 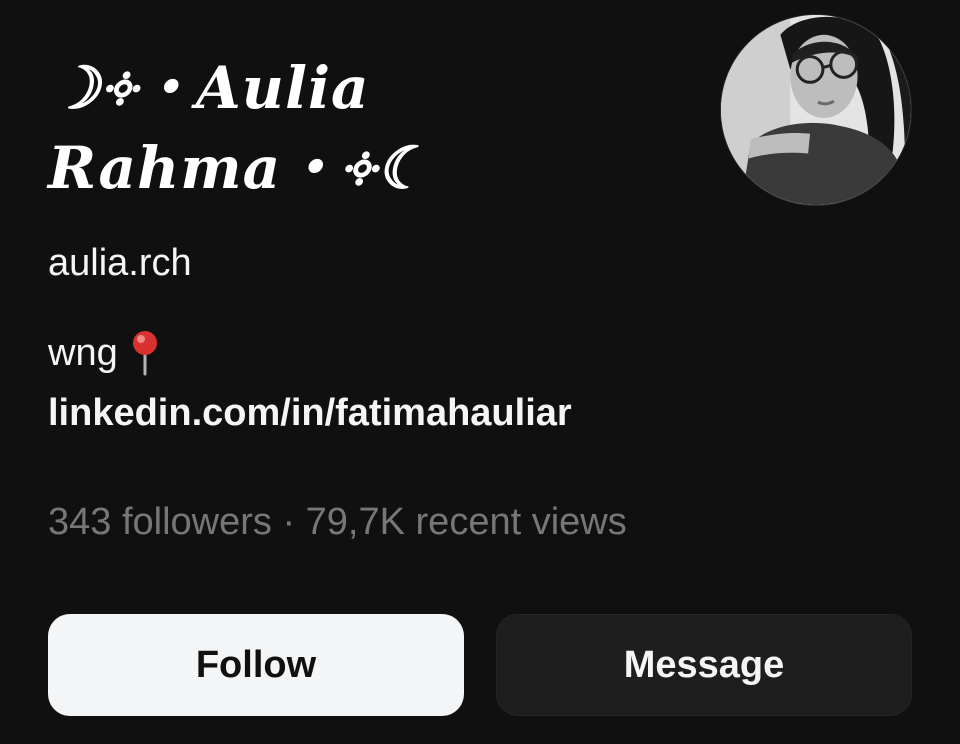 What do you see at coordinates (310, 413) in the screenshot?
I see `bio-link: linkedin.com/in/fatimahauliar` at bounding box center [310, 413].